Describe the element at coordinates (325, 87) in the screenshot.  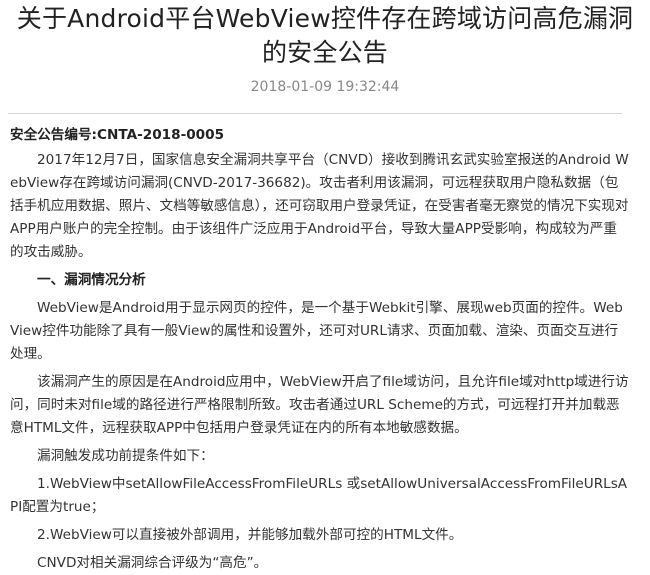
I see `publish-date: 2018-01-09 19:32:44` at that location.